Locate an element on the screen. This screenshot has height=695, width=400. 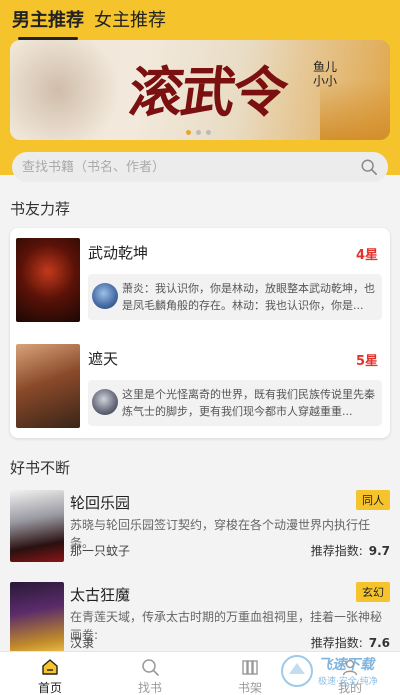
book-author: 那一只蚊子 is located at coordinates (100, 551).